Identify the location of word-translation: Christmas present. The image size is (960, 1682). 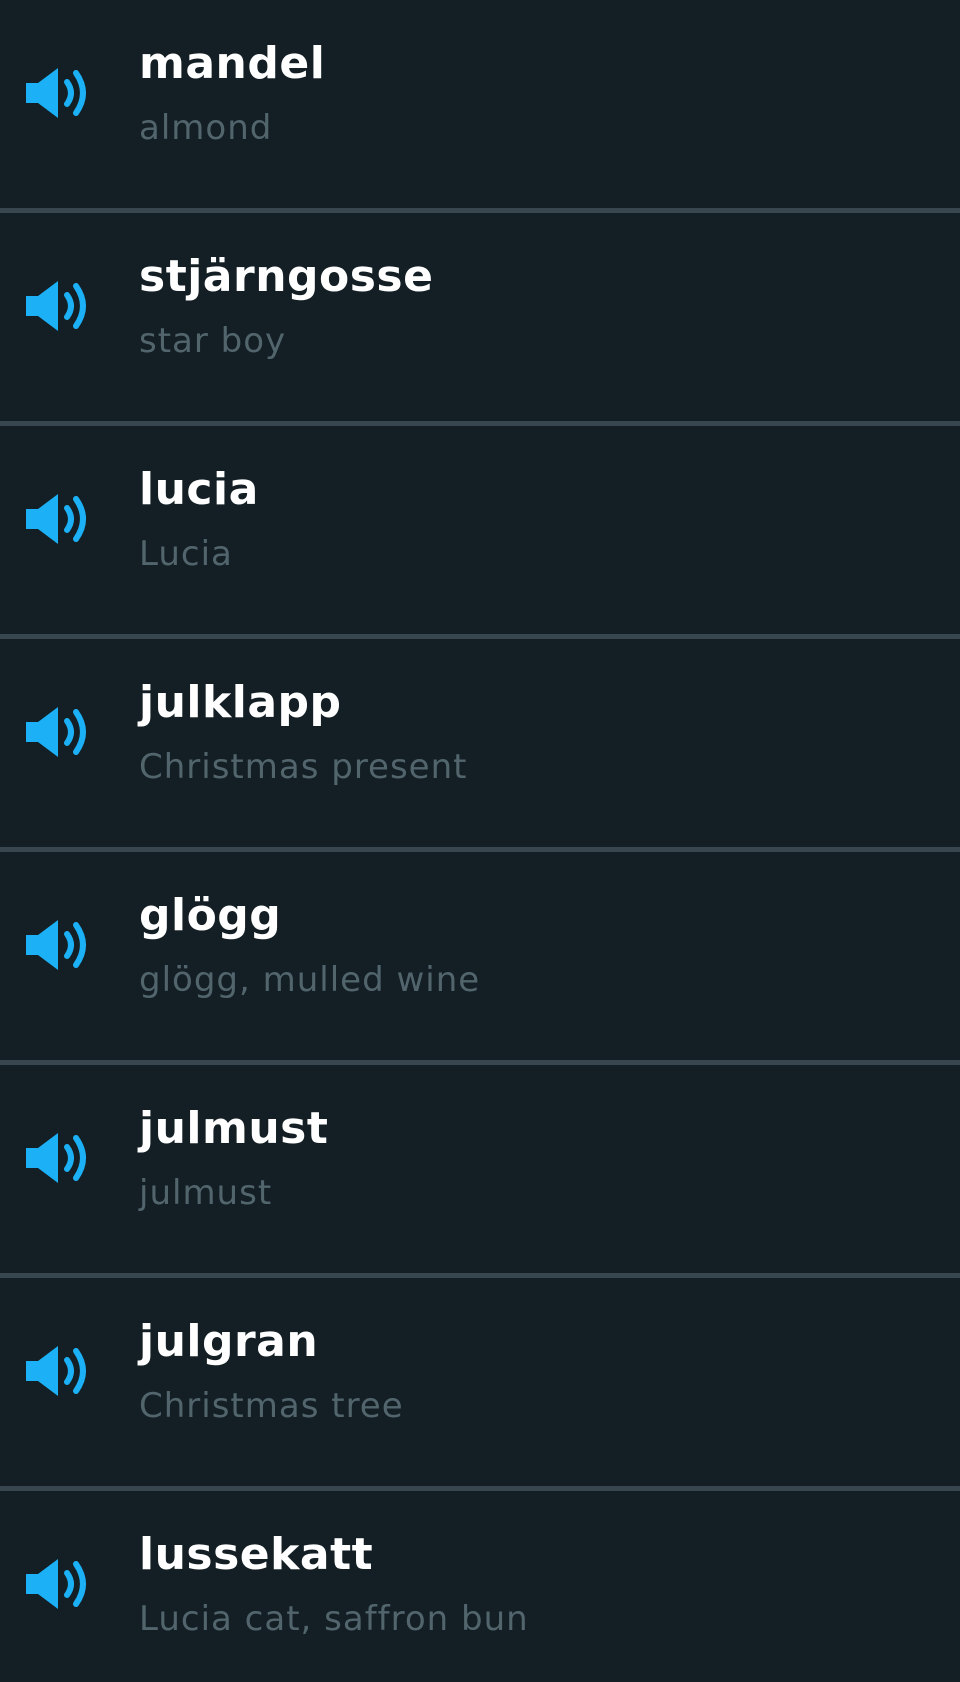
(303, 767).